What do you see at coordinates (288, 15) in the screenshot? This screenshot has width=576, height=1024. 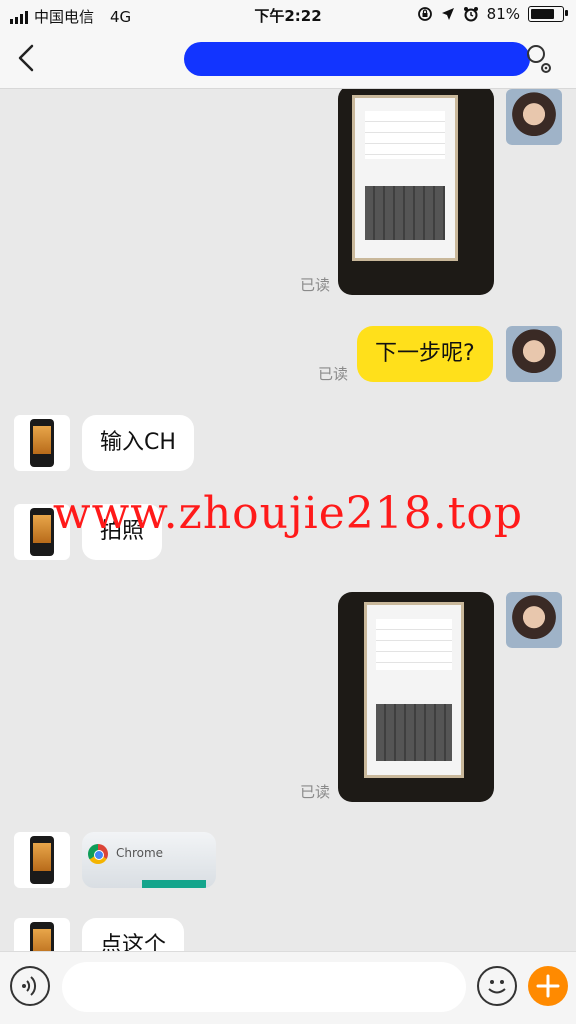 I see `status-bar: 中国电信 4G 下午2:22 81%` at bounding box center [288, 15].